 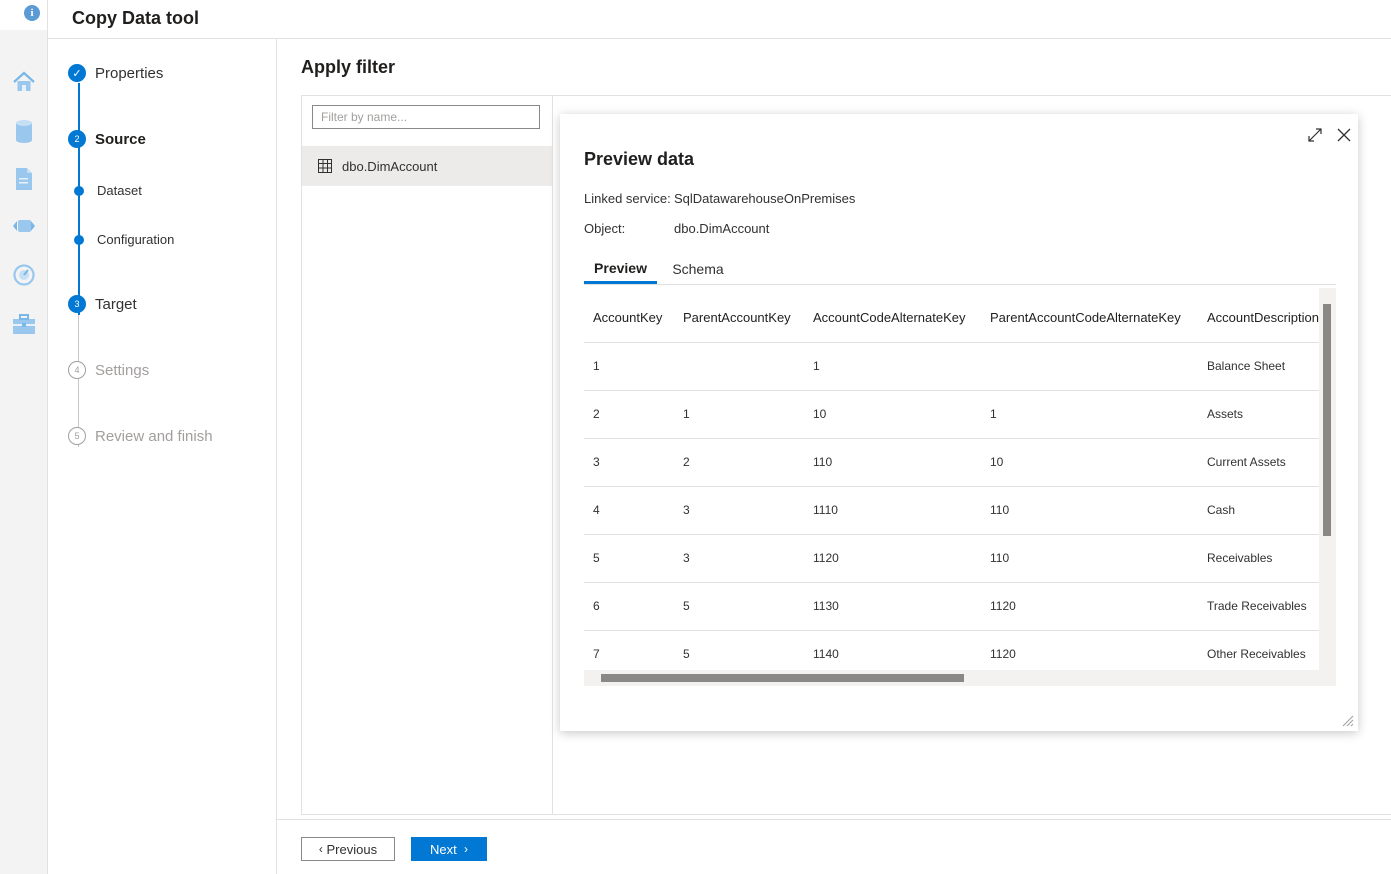 I want to click on column-header: AccountCodeAlternateKey, so click(x=889, y=317).